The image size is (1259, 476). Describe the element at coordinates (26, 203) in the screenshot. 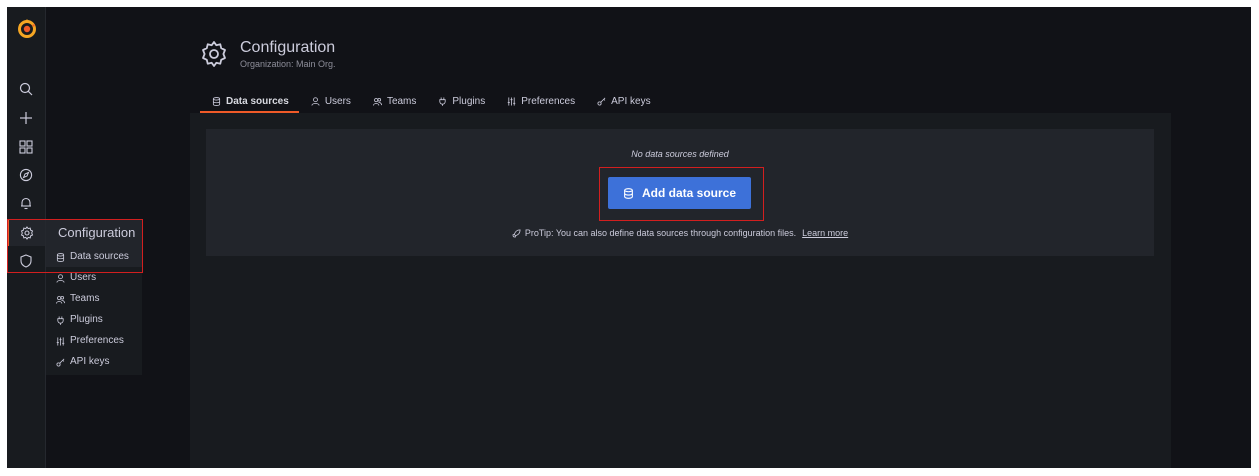

I see `alert-bell-icon` at that location.